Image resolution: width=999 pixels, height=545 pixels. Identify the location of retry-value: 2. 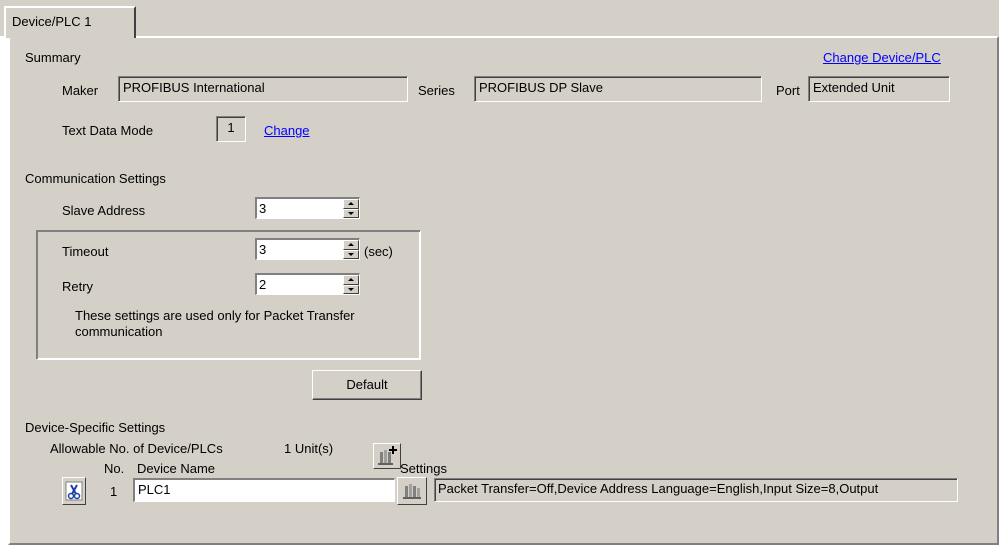
(263, 284).